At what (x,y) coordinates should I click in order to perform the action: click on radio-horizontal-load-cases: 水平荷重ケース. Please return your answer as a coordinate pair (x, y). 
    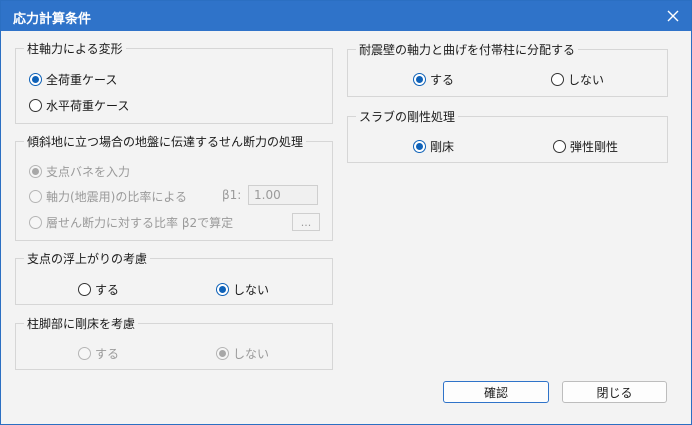
    Looking at the image, I should click on (79, 105).